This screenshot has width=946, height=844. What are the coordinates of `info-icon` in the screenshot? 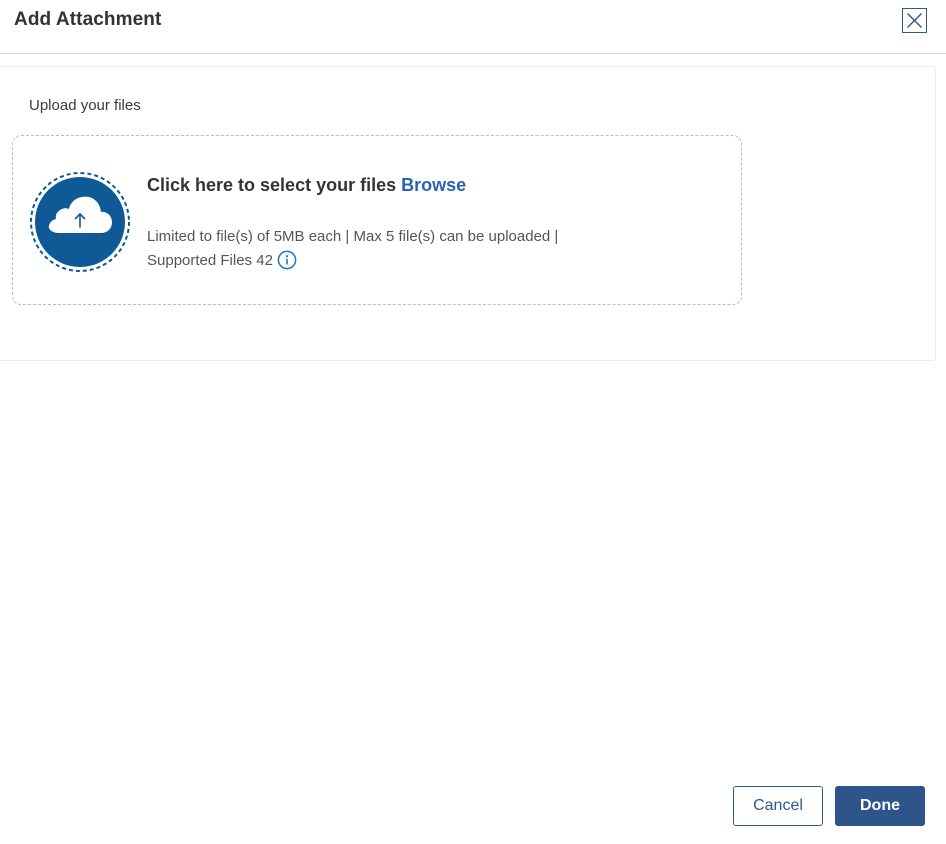 It's located at (287, 260).